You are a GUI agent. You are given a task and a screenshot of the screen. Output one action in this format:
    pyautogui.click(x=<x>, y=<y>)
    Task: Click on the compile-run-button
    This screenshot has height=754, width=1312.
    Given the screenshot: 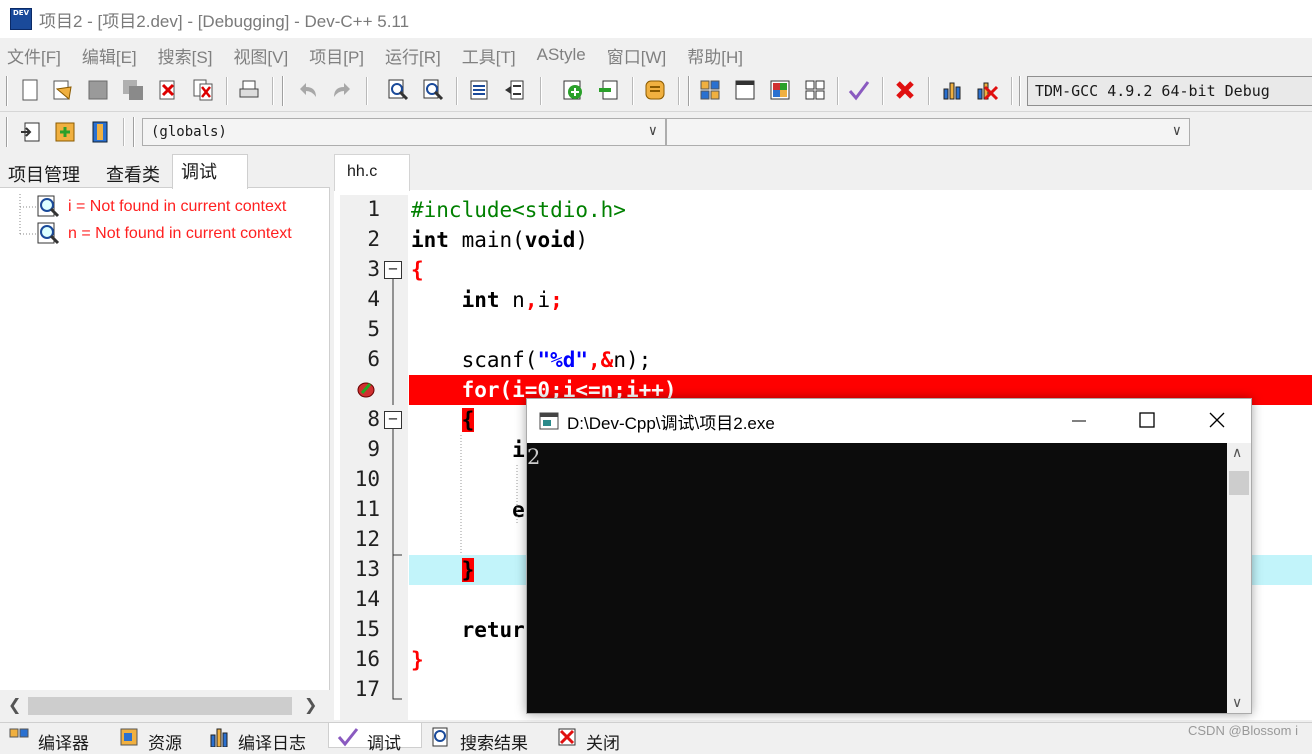 What is the action you would take?
    pyautogui.click(x=780, y=90)
    